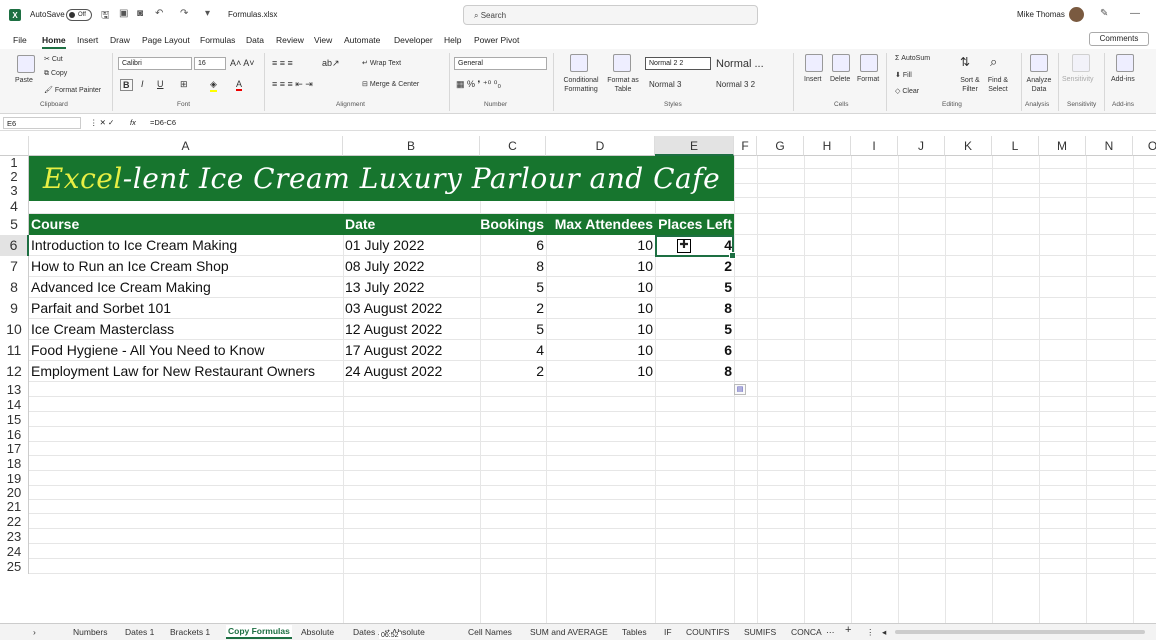 The width and height of the screenshot is (1156, 640). What do you see at coordinates (413, 40) in the screenshot?
I see `menu-developer: Developer` at bounding box center [413, 40].